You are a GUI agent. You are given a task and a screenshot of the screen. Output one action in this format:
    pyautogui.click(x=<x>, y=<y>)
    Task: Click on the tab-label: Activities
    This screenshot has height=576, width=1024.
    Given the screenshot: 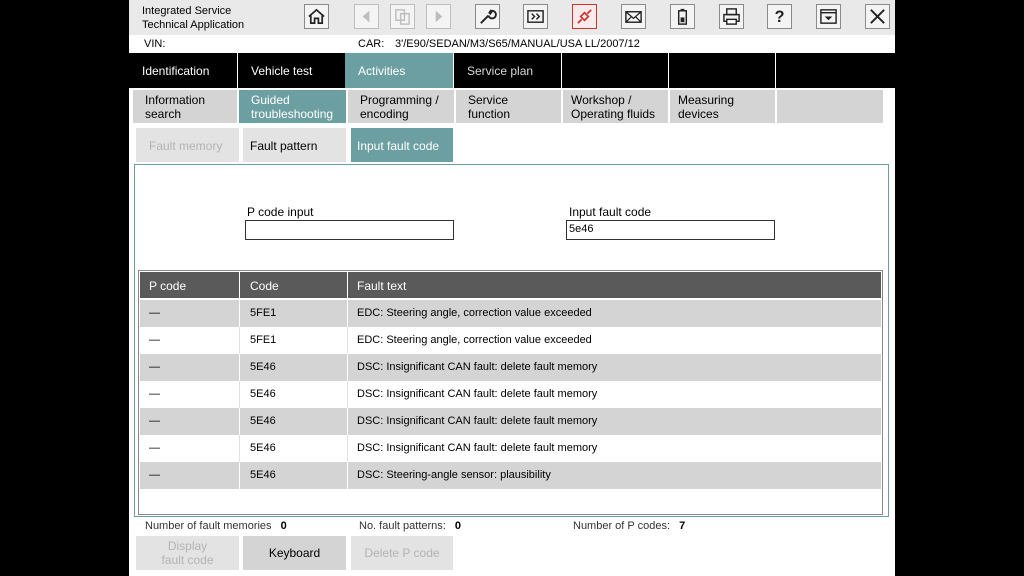 What is the action you would take?
    pyautogui.click(x=382, y=71)
    